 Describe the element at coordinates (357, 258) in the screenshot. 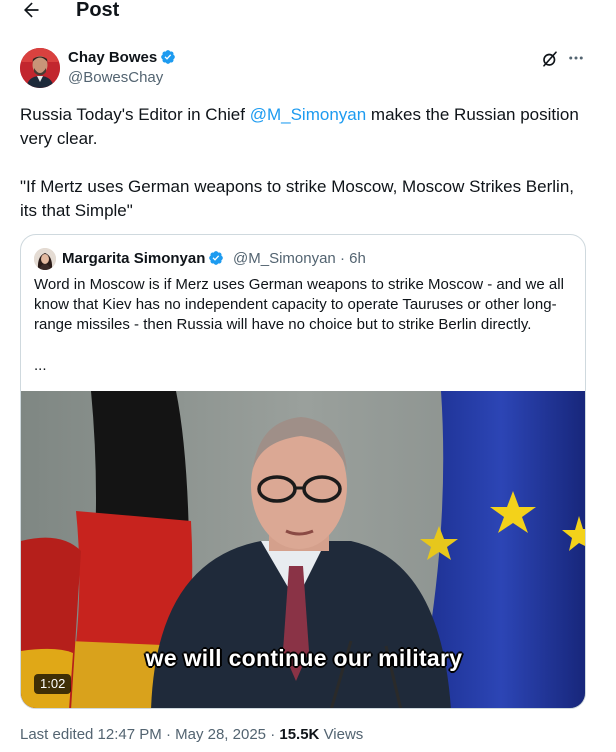

I see `quoted-time: 6h` at that location.